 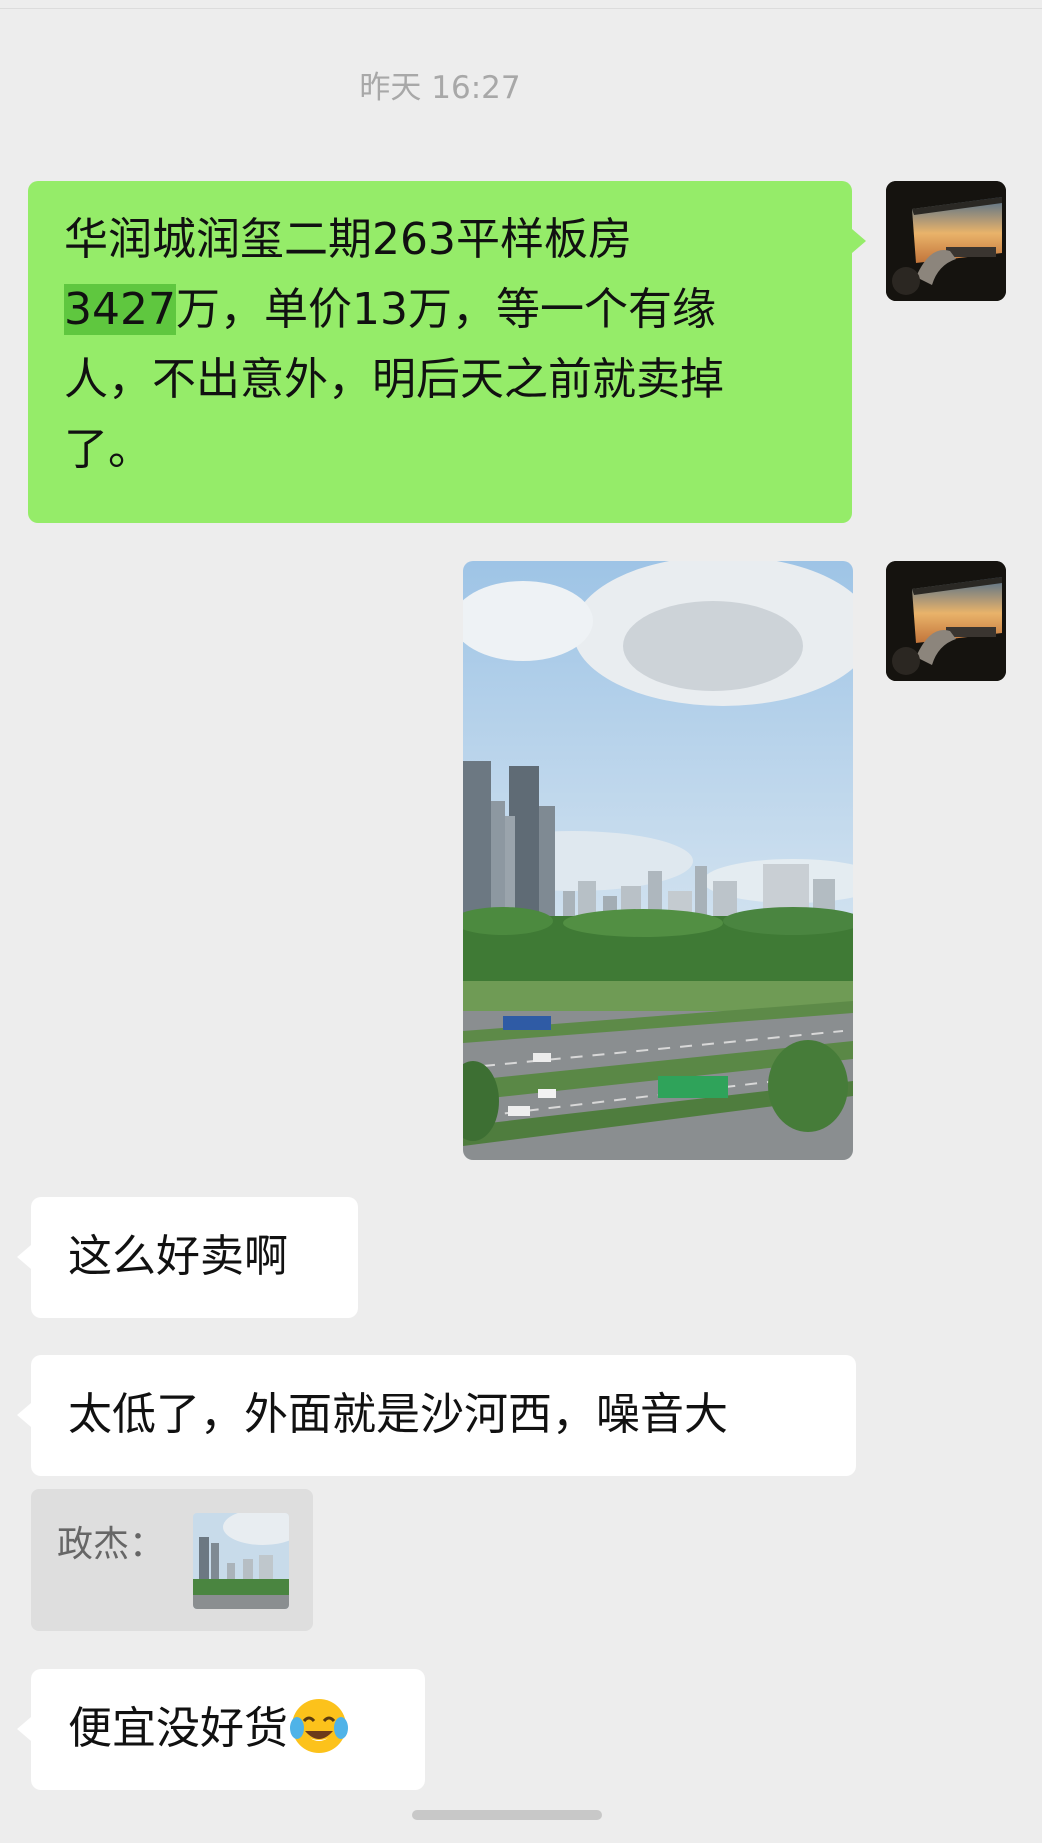 I want to click on city-skyline-thumbnail-icon, so click(x=241, y=1561).